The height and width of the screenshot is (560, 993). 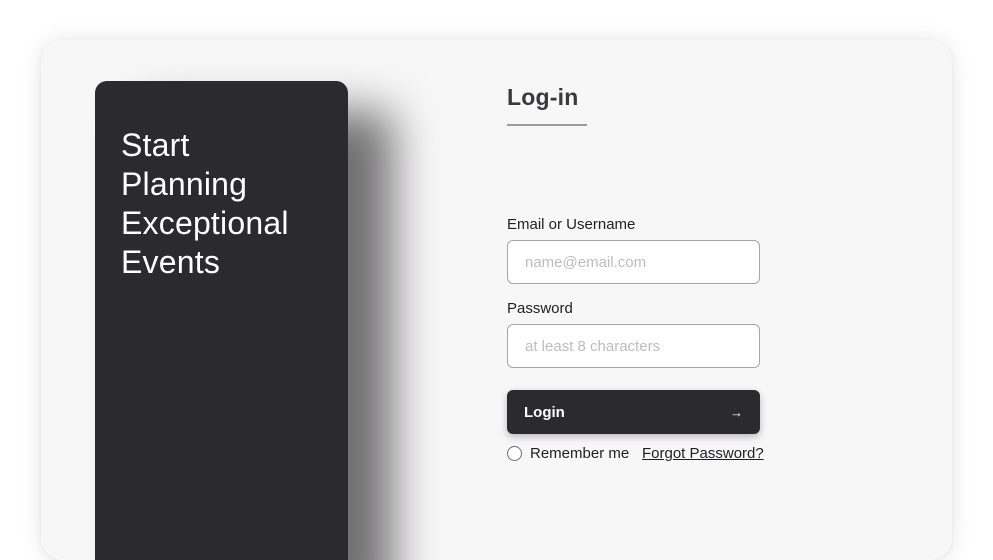 I want to click on remember-me-radio, so click(x=514, y=453).